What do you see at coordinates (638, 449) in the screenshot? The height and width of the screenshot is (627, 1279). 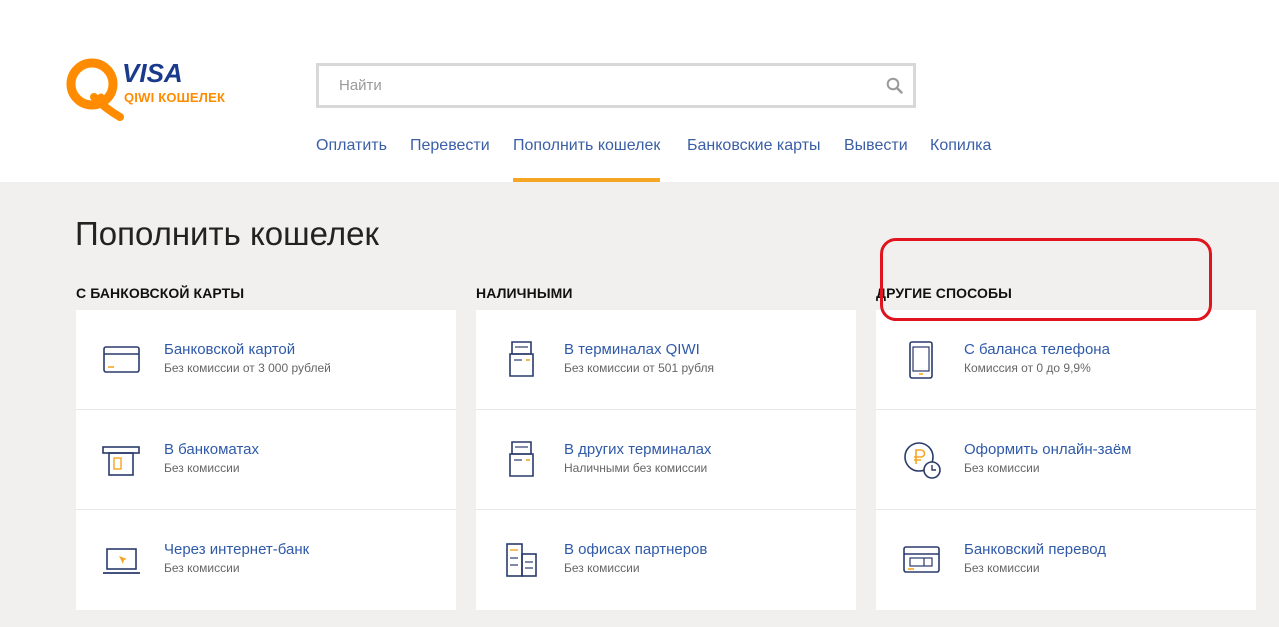 I see `option-title: В других терминалах` at bounding box center [638, 449].